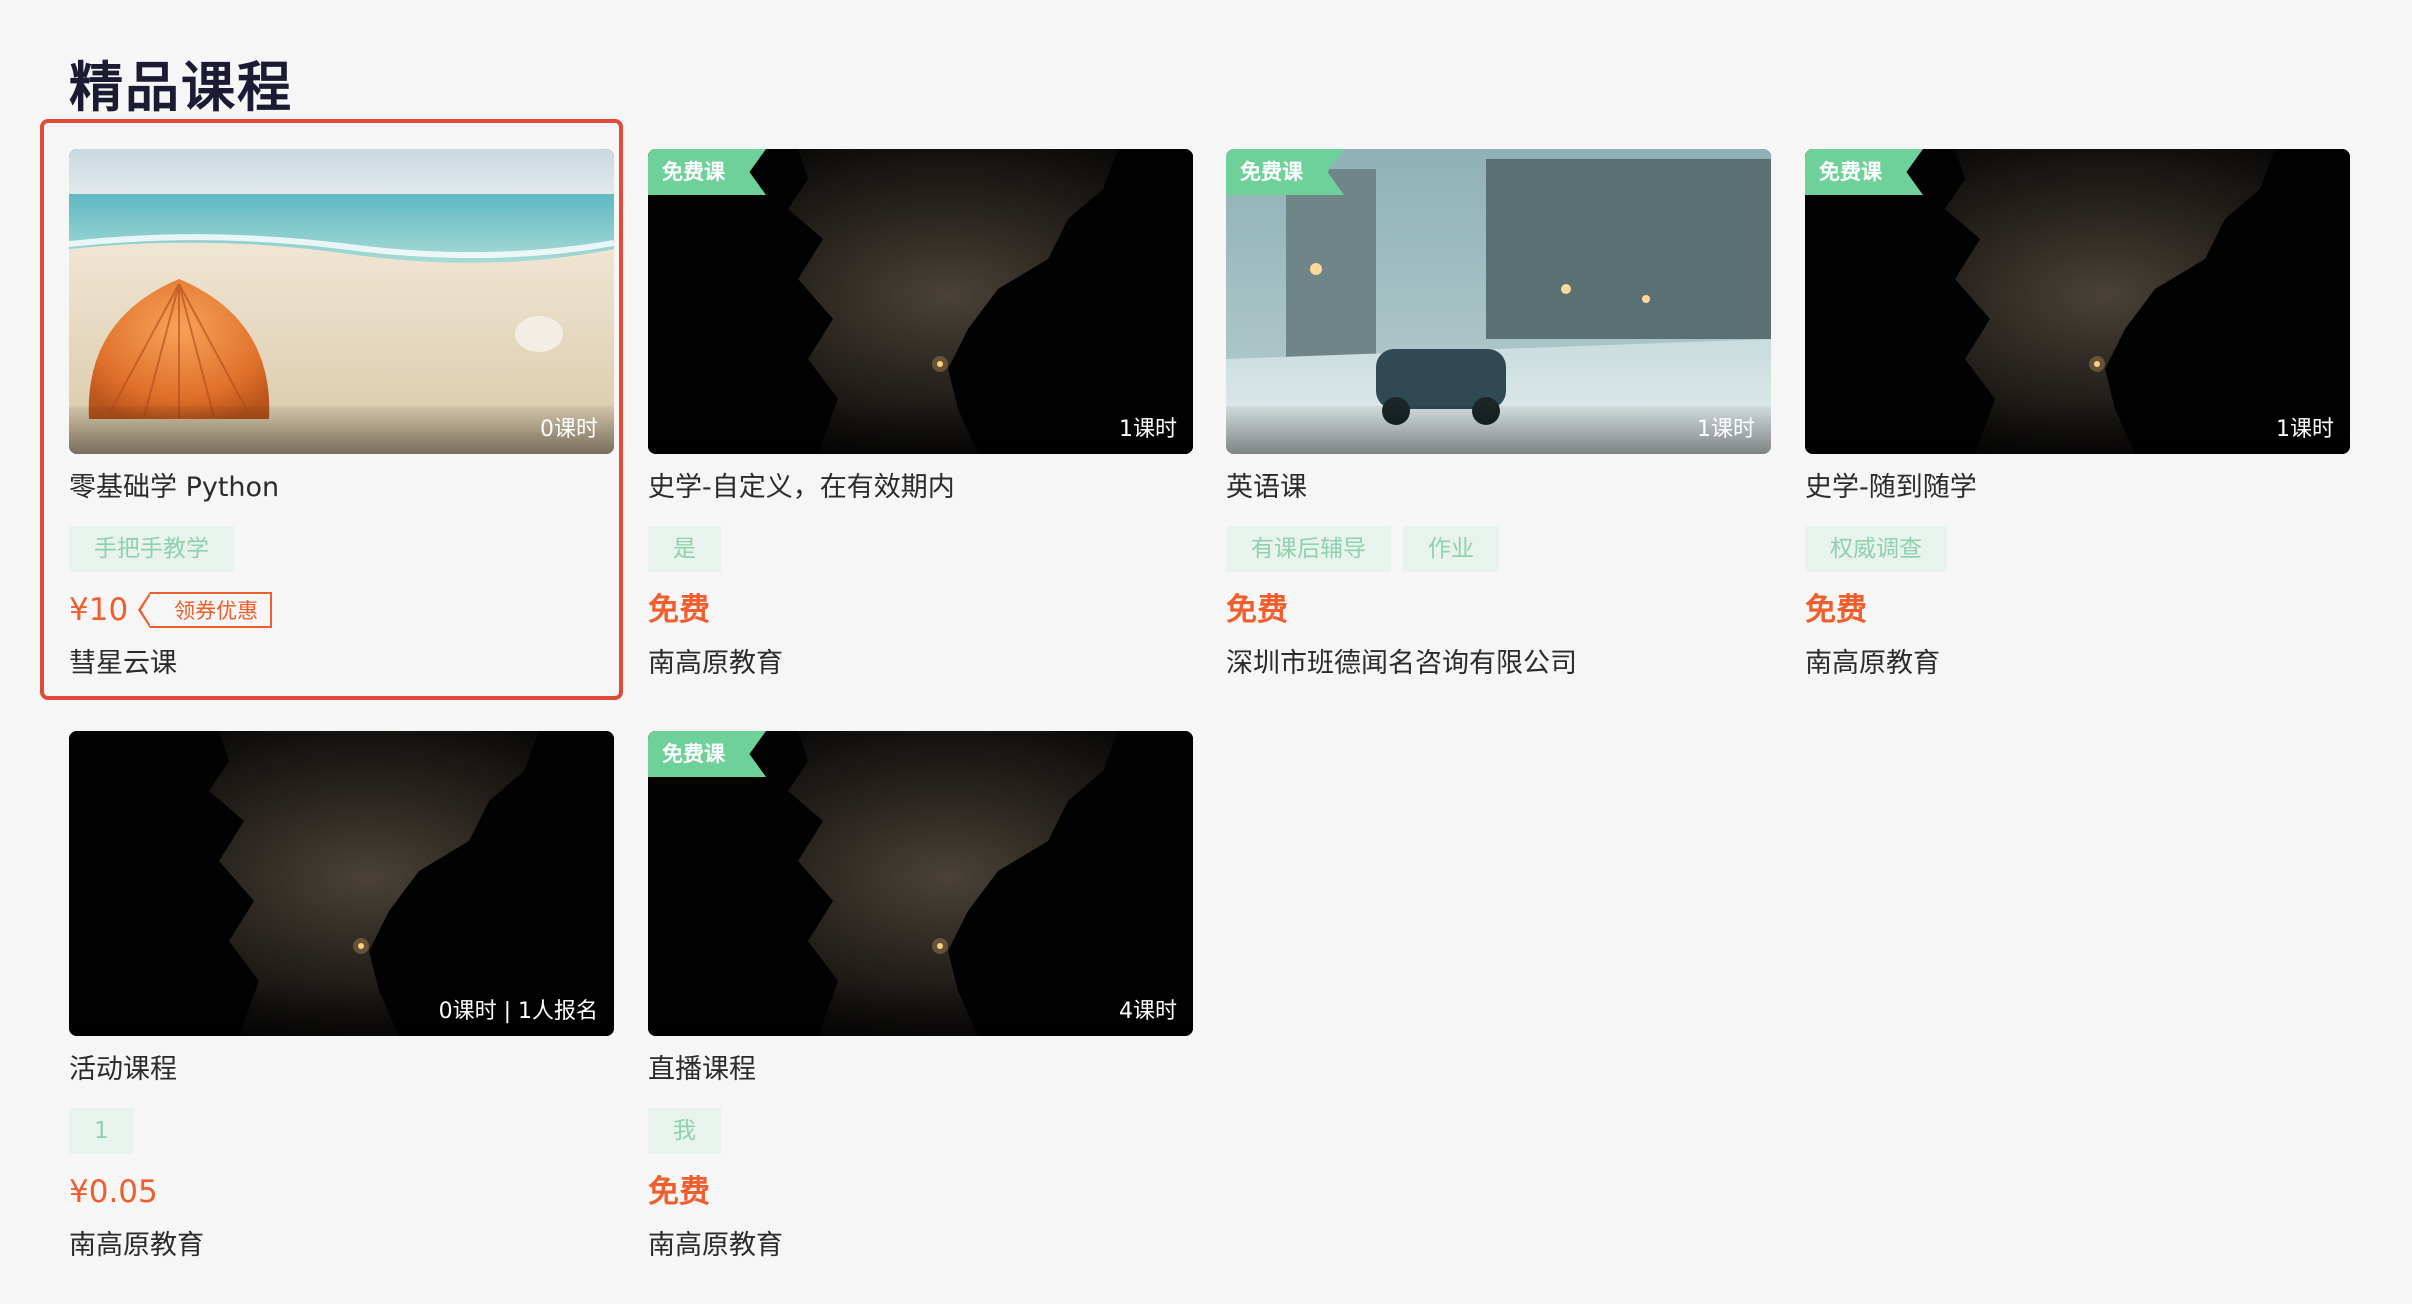 Image resolution: width=2412 pixels, height=1304 pixels. What do you see at coordinates (920, 1070) in the screenshot?
I see `course-title: 直播课程` at bounding box center [920, 1070].